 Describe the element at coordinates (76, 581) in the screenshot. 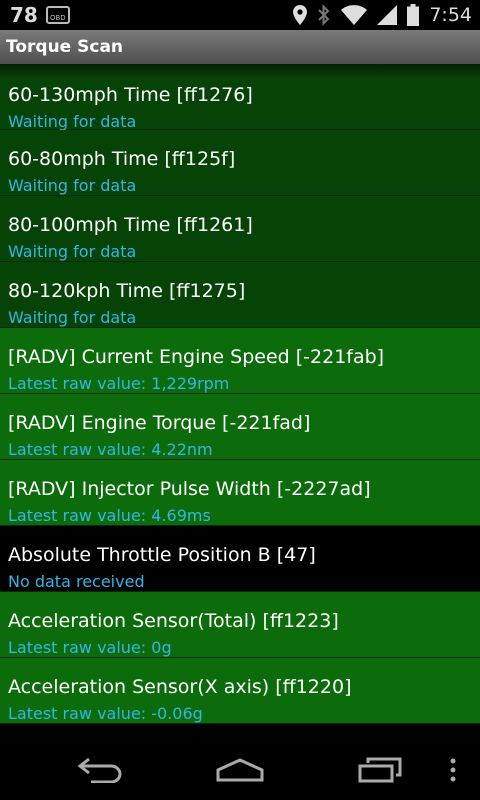

I see `item-status: No data received` at that location.